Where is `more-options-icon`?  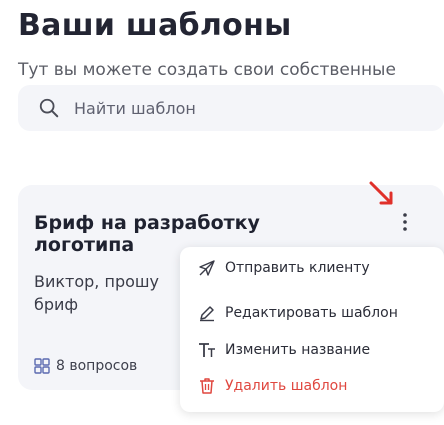 more-options-icon is located at coordinates (405, 222).